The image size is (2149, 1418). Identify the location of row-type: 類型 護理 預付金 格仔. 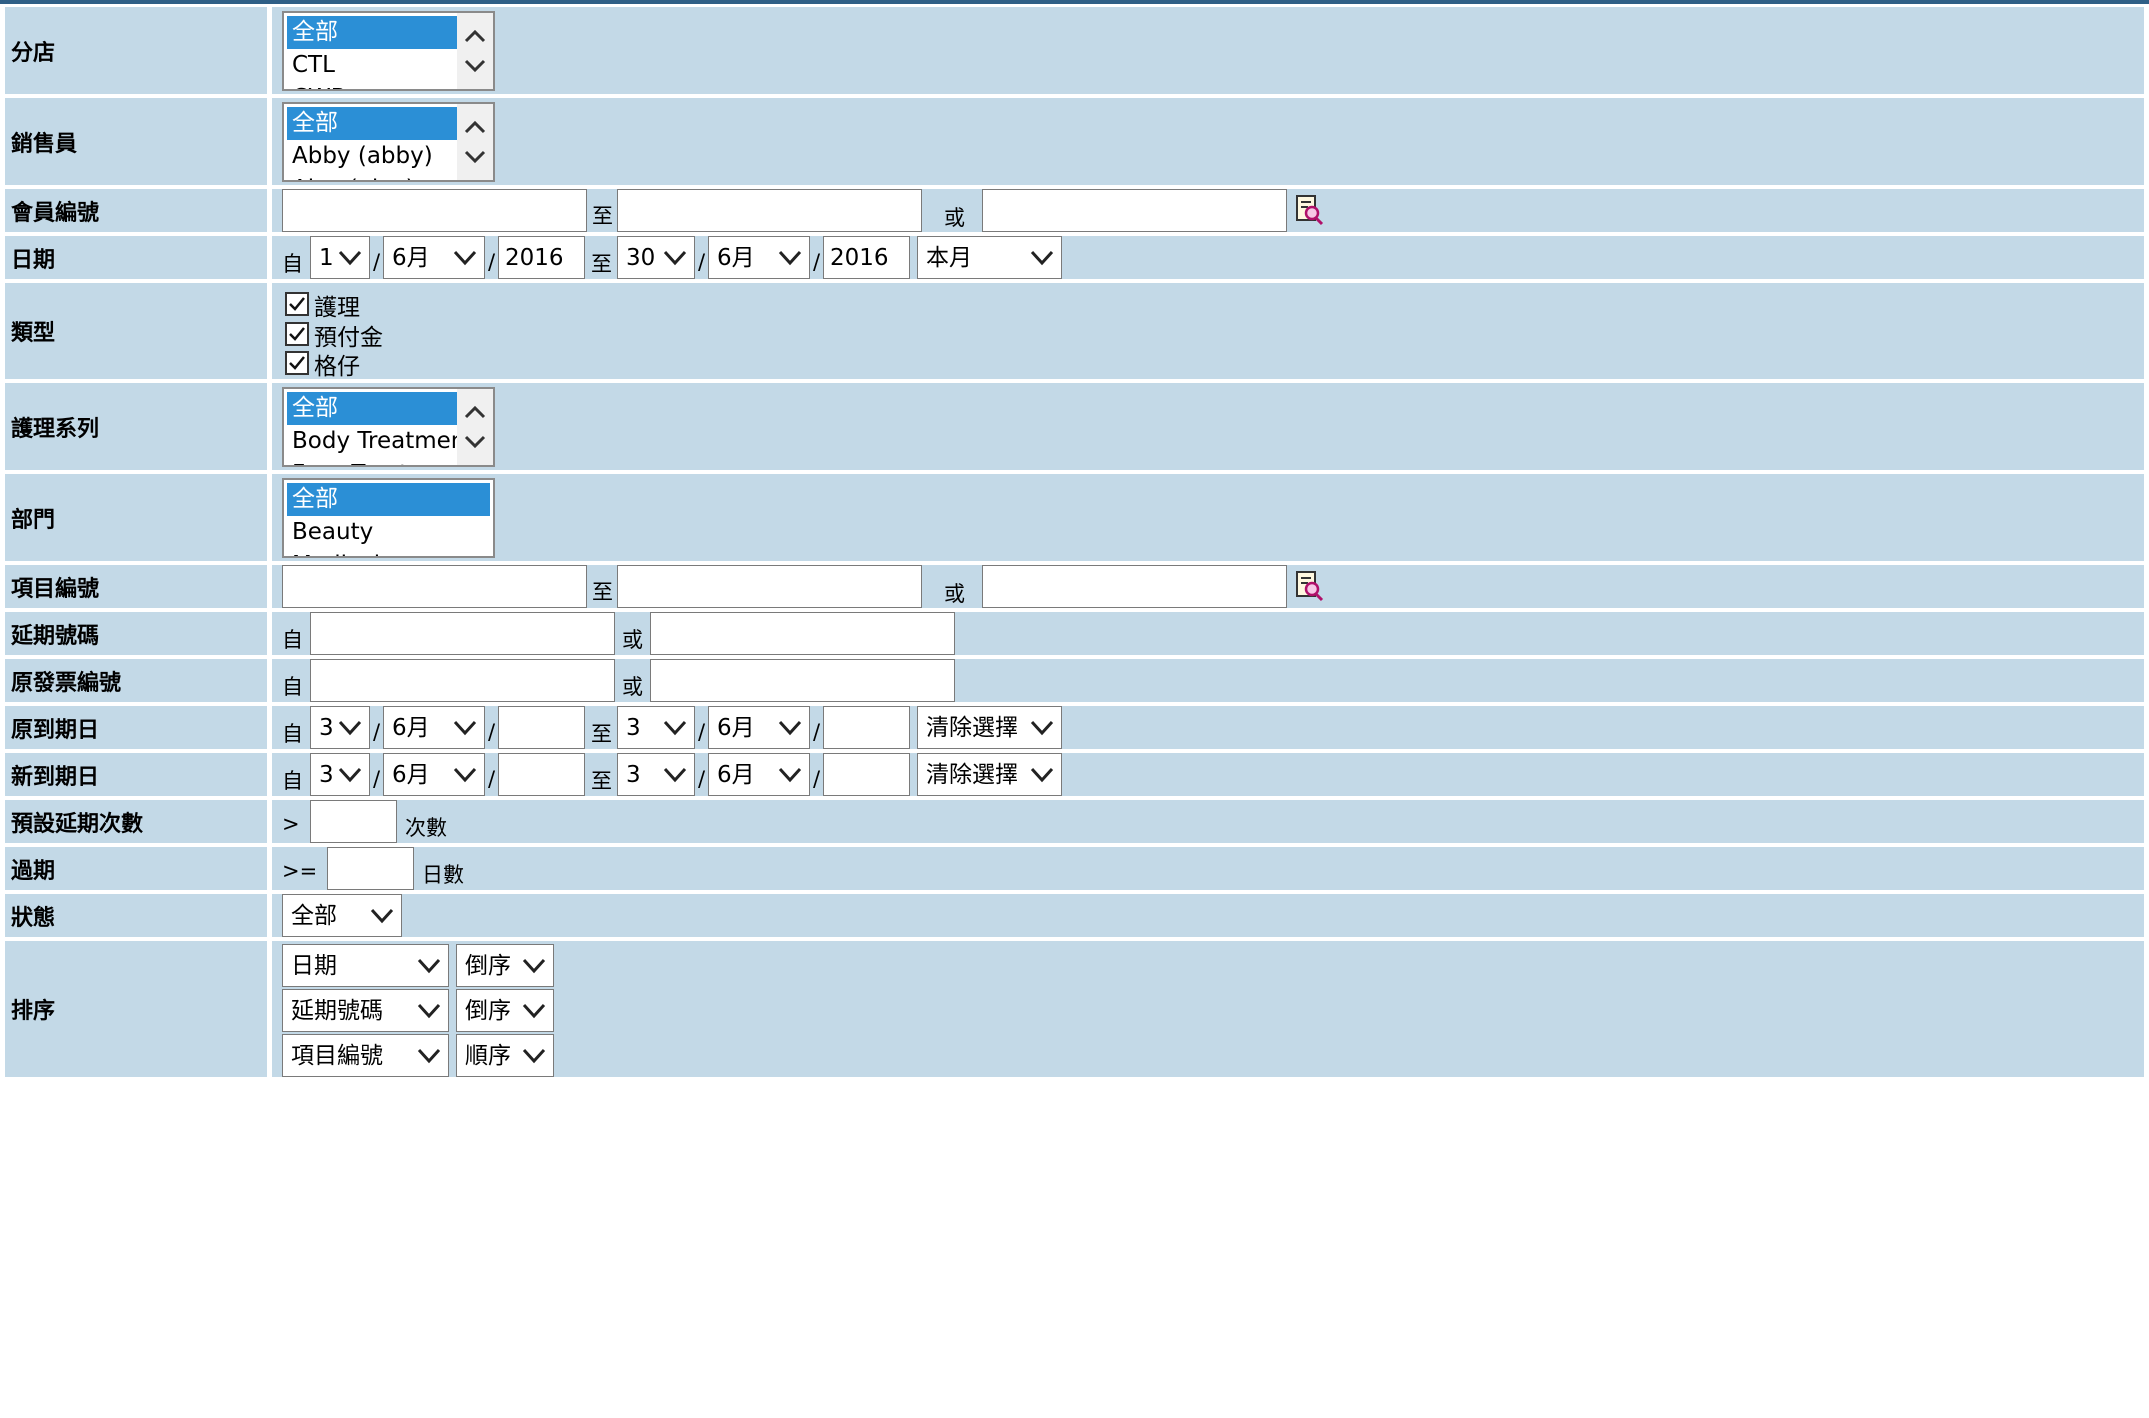
(1074, 331).